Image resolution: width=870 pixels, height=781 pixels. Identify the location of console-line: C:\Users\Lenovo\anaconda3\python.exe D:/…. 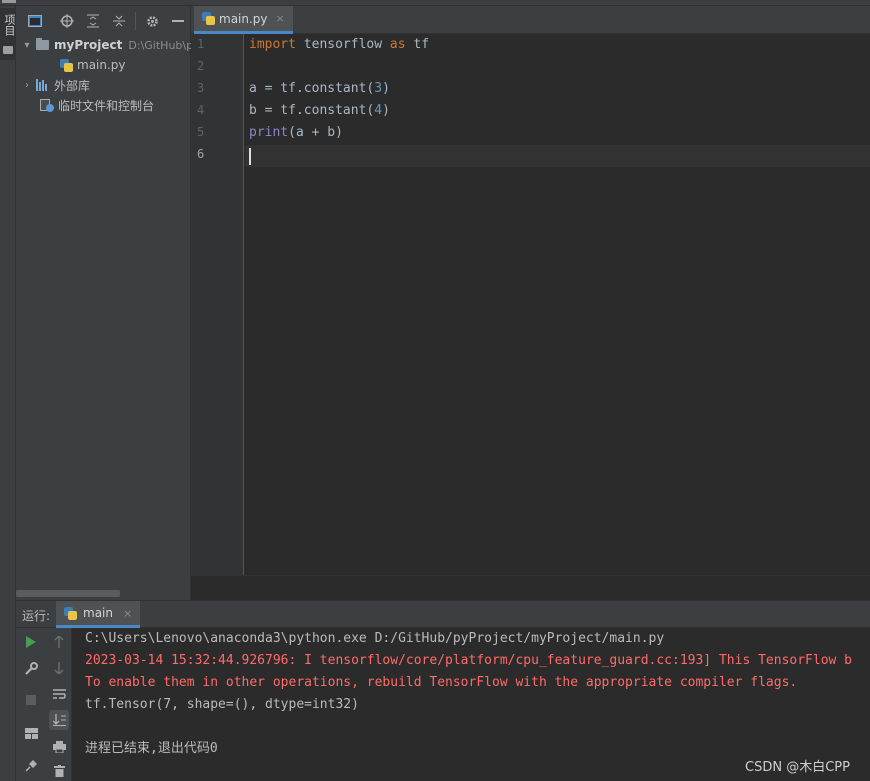
(375, 638).